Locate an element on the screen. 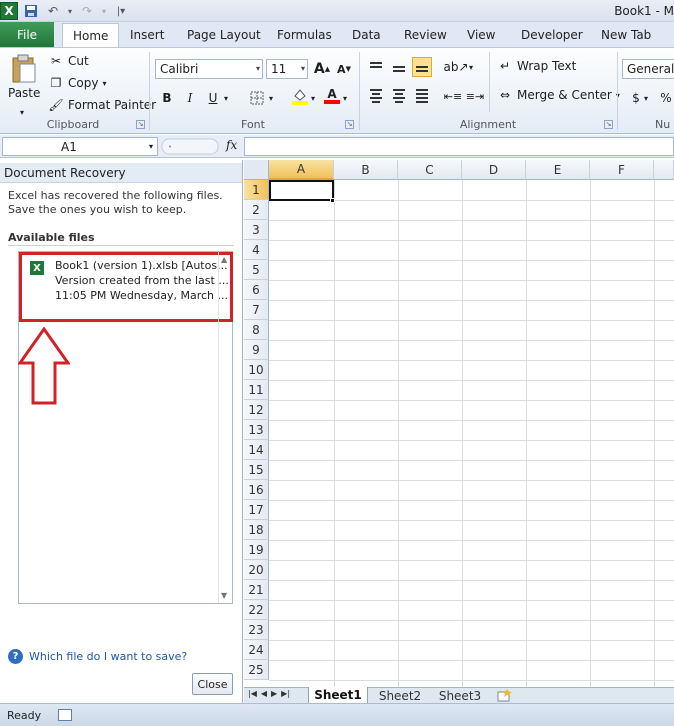 This screenshot has width=674, height=726. column-header: E is located at coordinates (558, 170).